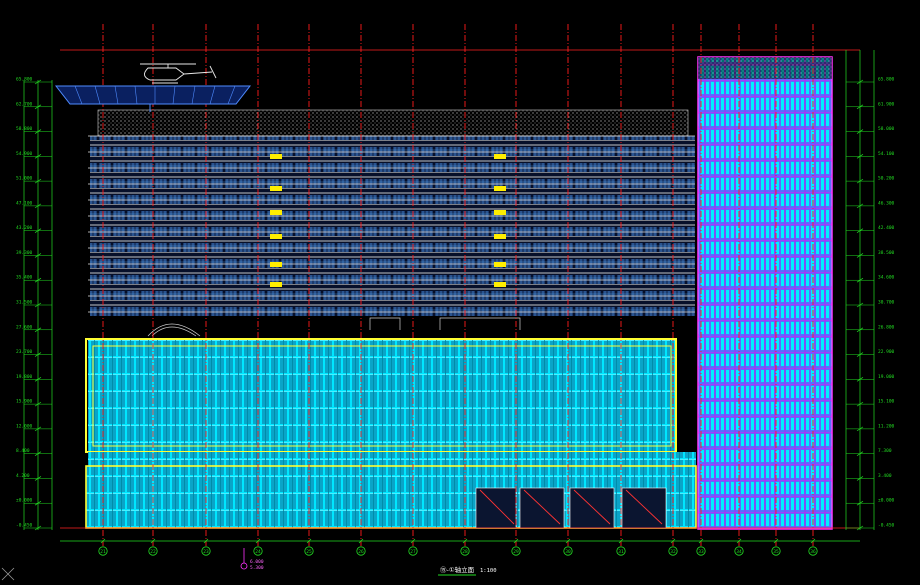 The image size is (920, 585). I want to click on elevation-label: 19.000, so click(886, 377).